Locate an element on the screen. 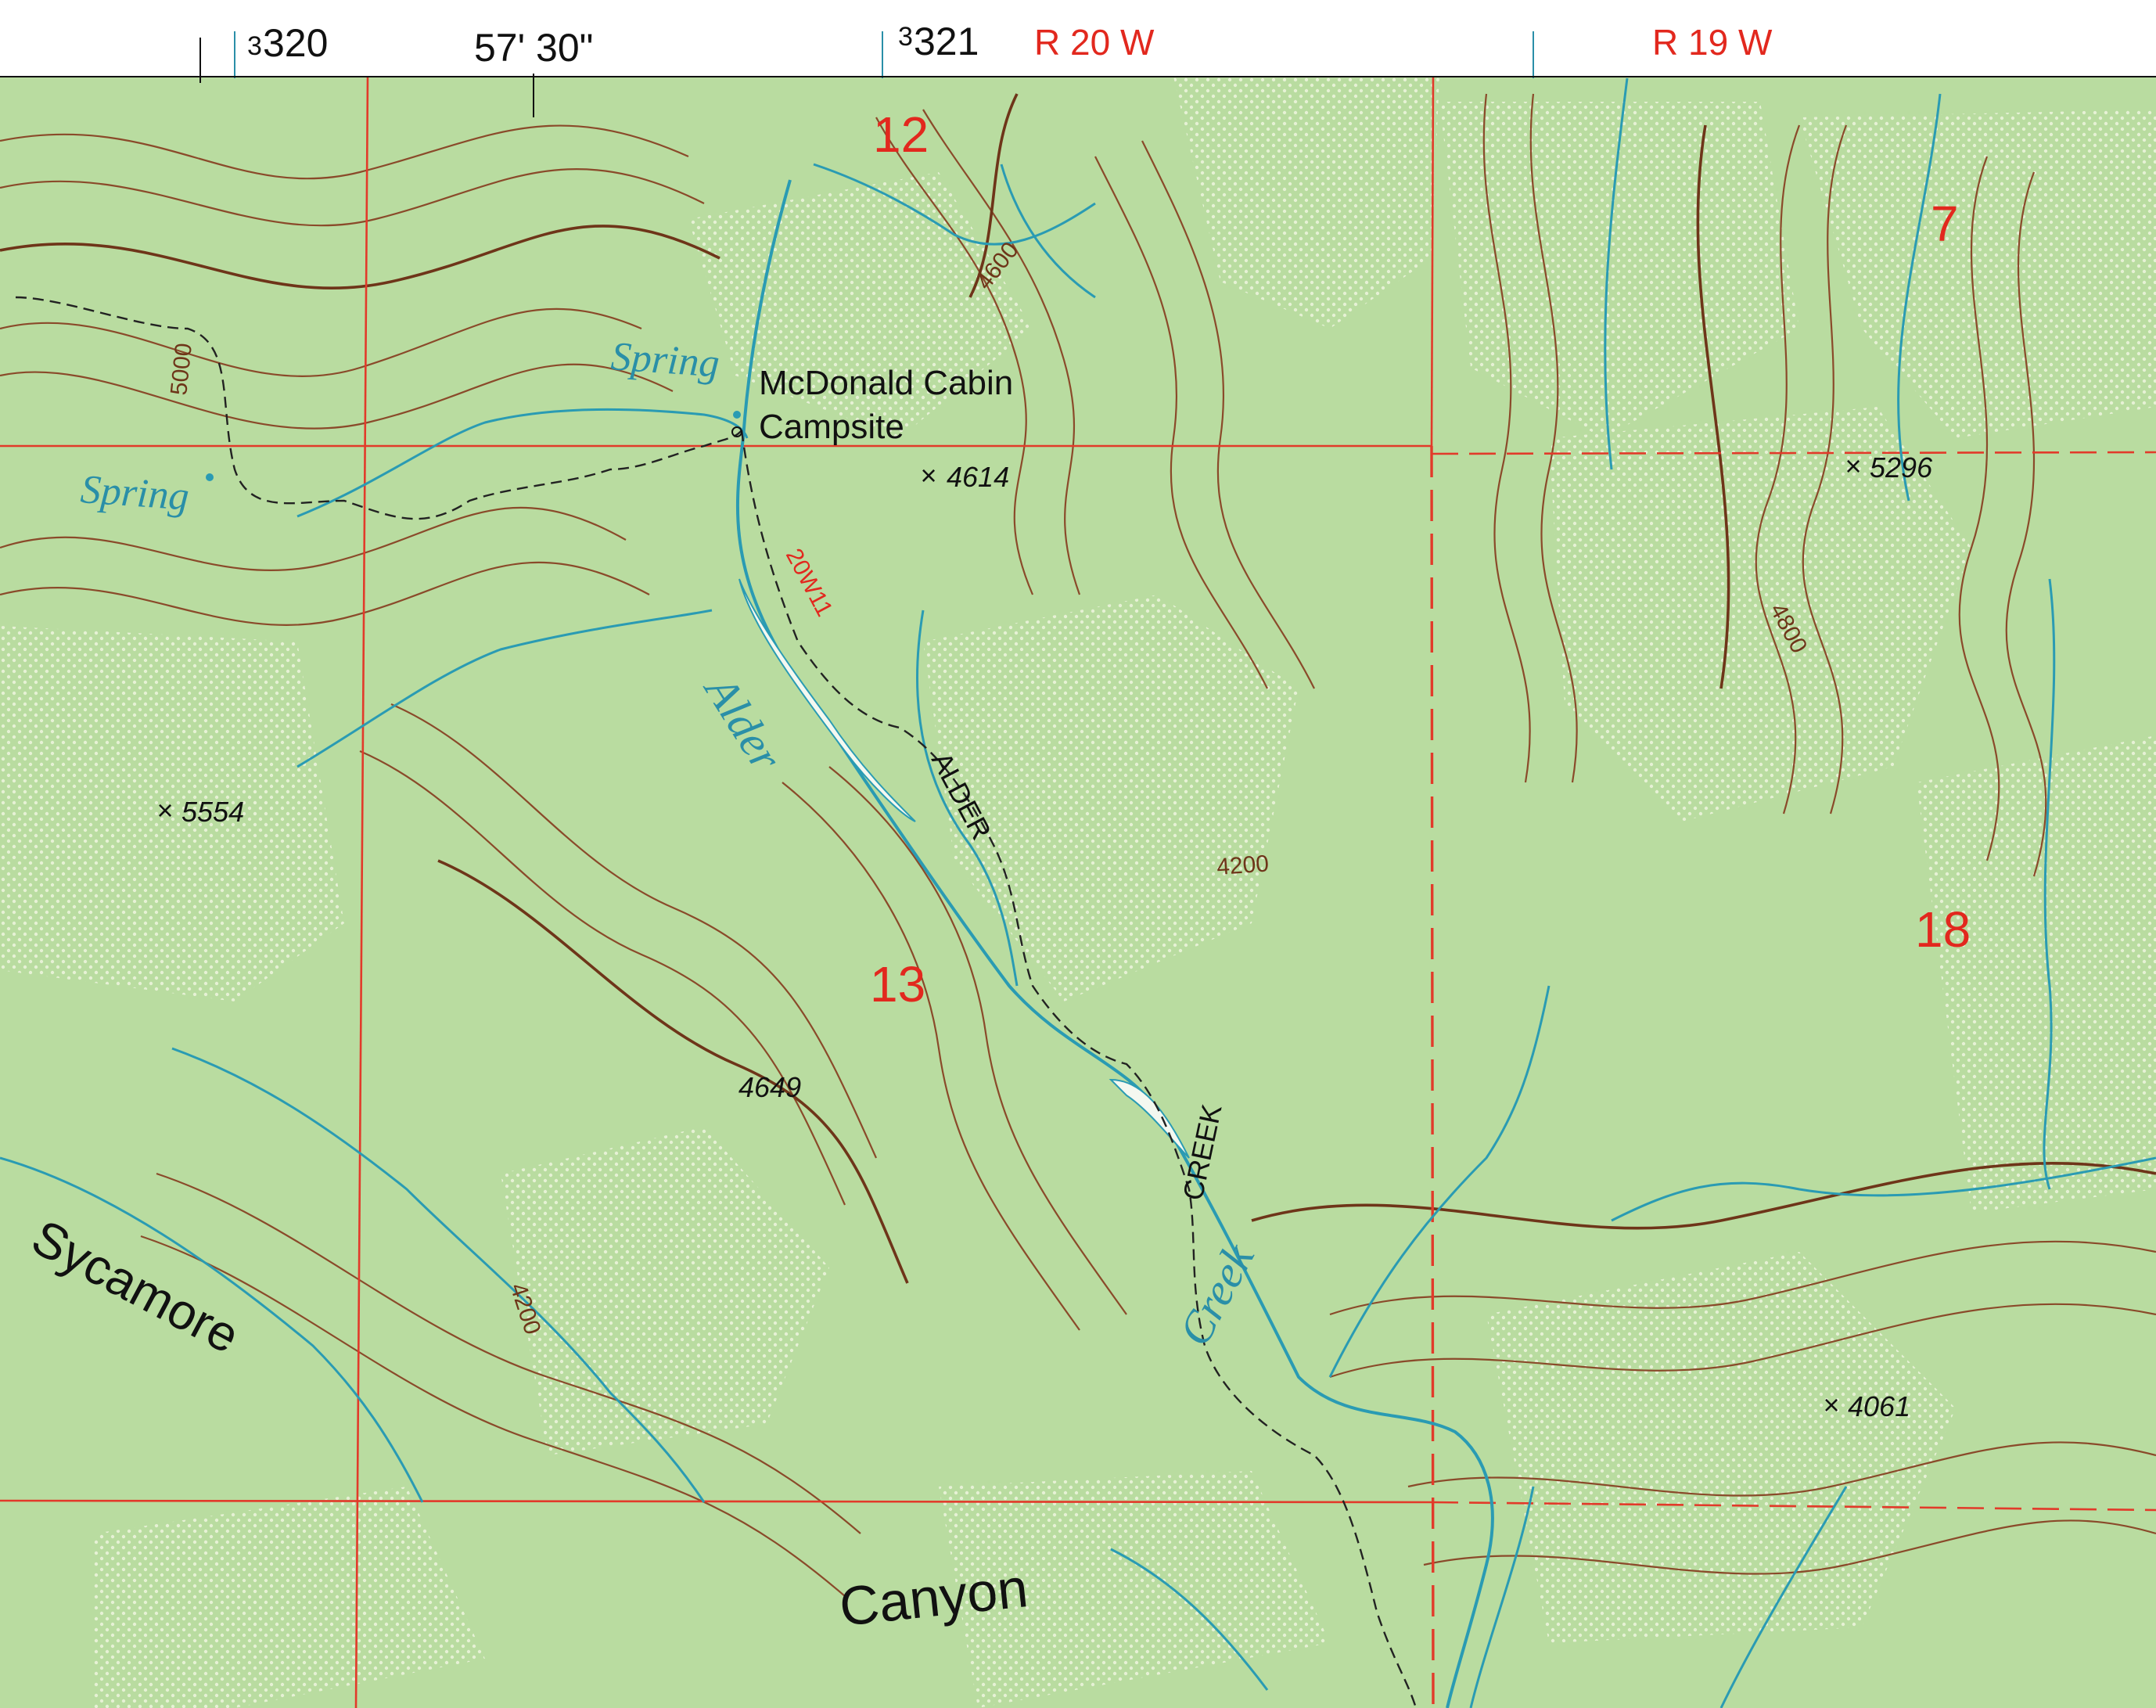 The image size is (2156, 1708). spot-elevation-4061: 4061 is located at coordinates (1879, 1406).